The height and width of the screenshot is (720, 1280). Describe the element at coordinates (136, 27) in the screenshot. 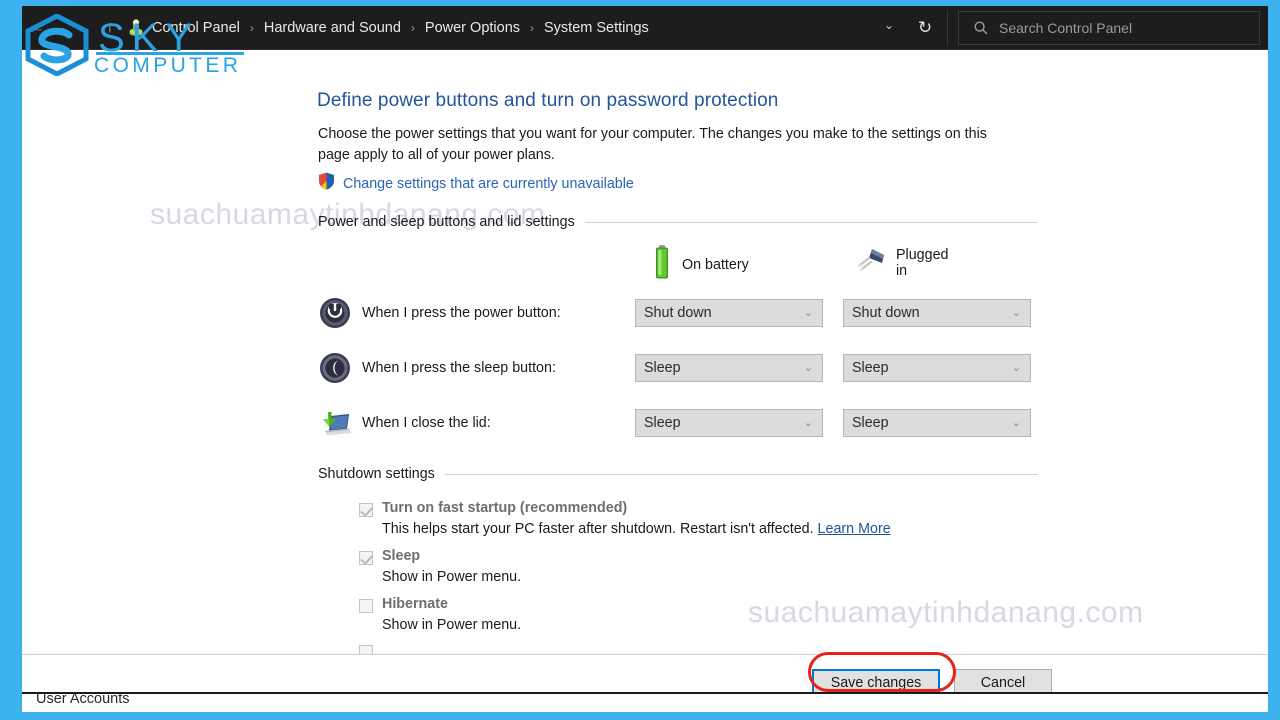

I see `control-panel-icon` at that location.